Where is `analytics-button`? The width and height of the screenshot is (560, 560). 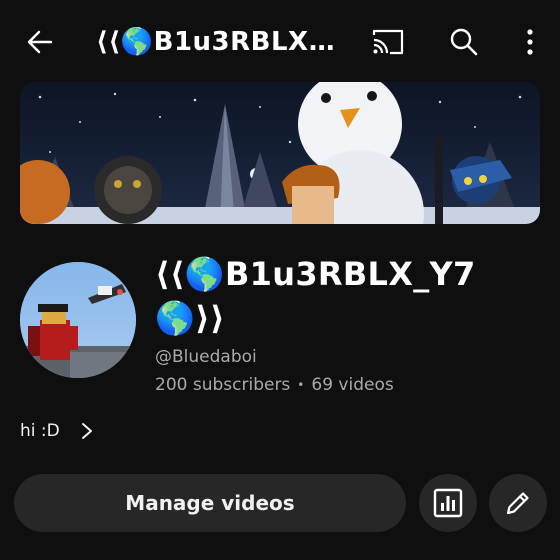
analytics-button is located at coordinates (448, 503).